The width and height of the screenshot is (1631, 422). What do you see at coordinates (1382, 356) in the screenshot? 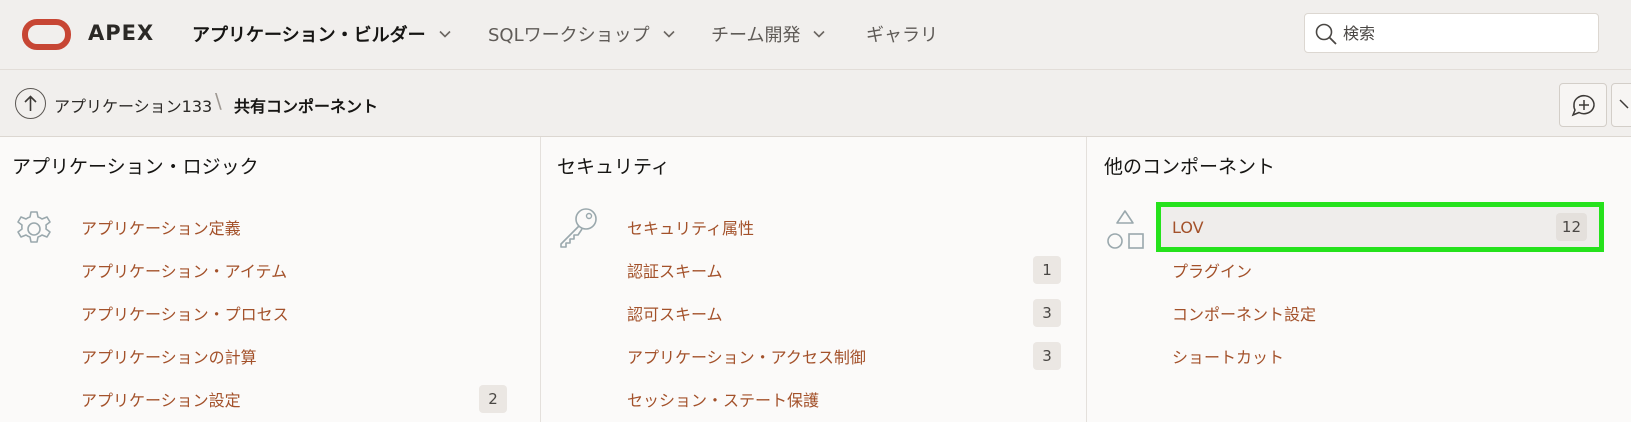
I see `link-shortcuts: ショートカット` at bounding box center [1382, 356].